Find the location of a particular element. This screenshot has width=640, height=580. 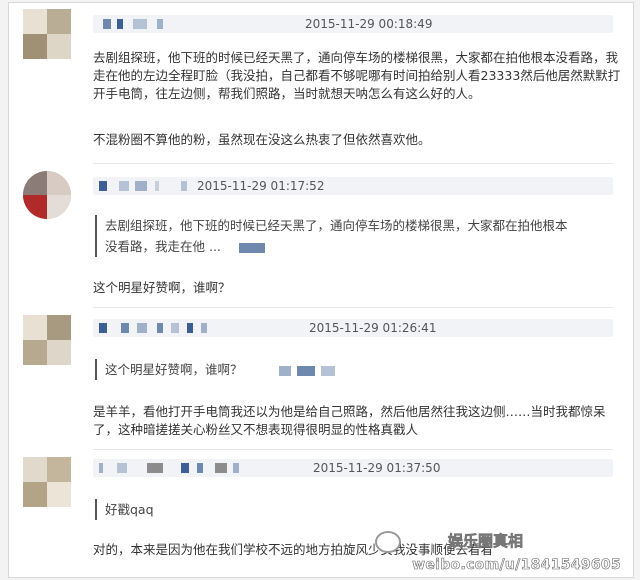

quoted-comment: 这个明星好赞啊，谁啊？ is located at coordinates (335, 369).